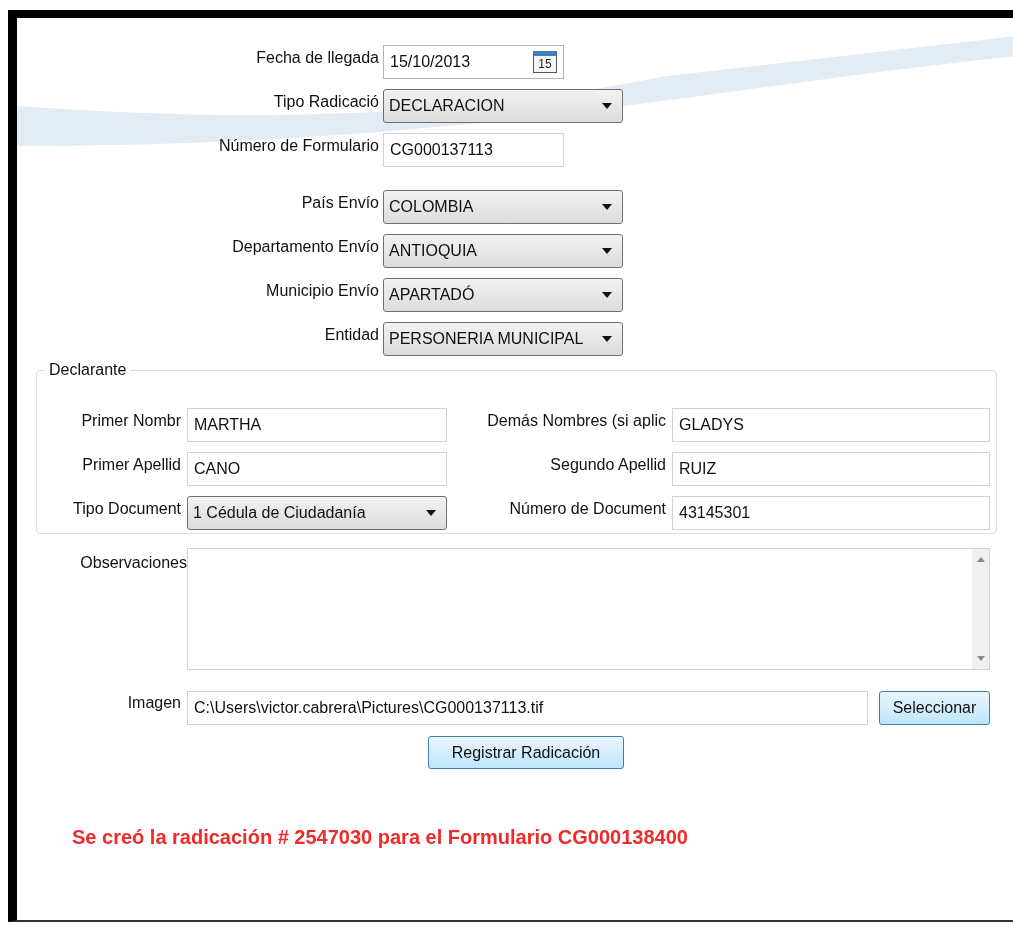  I want to click on input-field: CANO, so click(317, 469).